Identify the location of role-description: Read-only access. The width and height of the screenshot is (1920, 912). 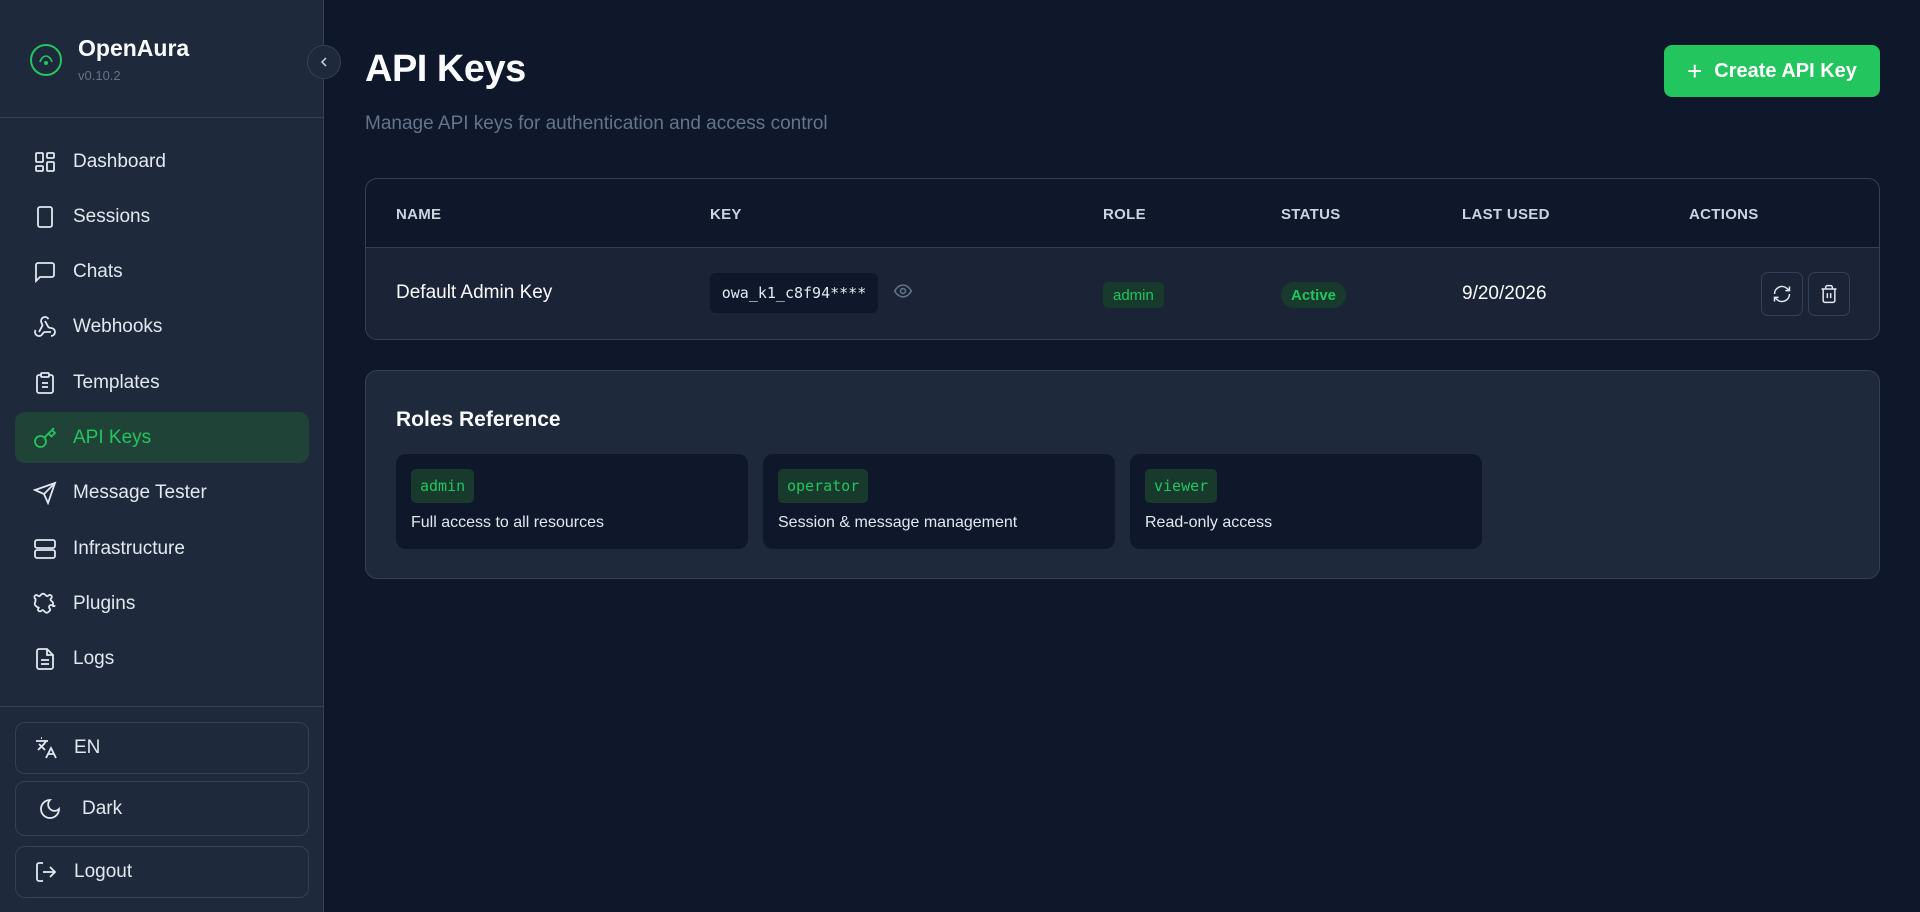
(1209, 522).